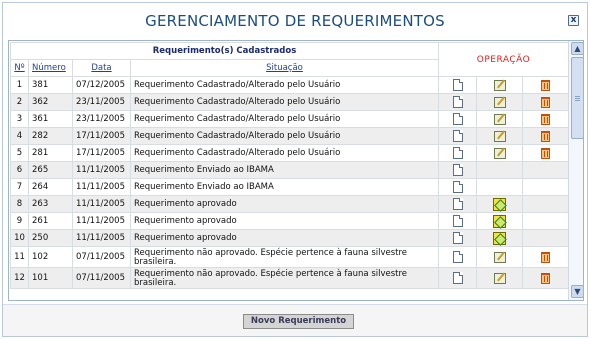 The width and height of the screenshot is (590, 339). What do you see at coordinates (19, 153) in the screenshot?
I see `row-number: 5` at bounding box center [19, 153].